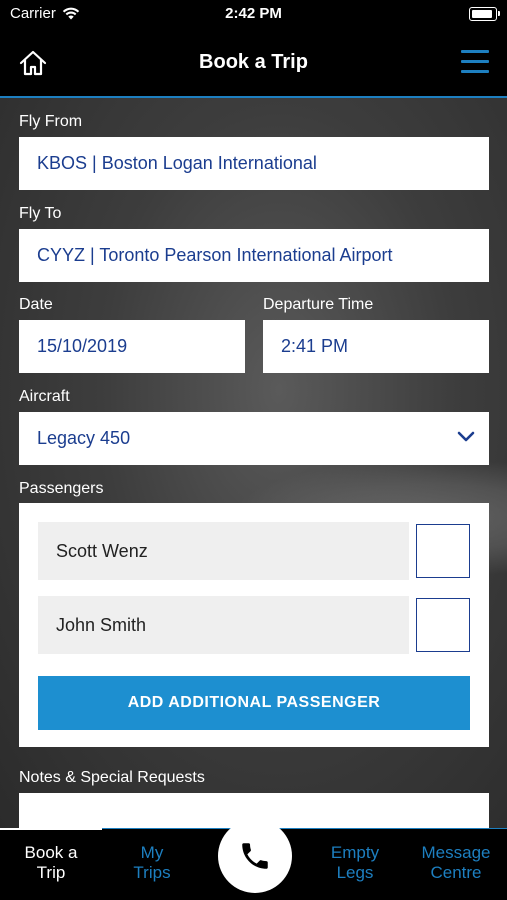 The width and height of the screenshot is (507, 900). What do you see at coordinates (44, 396) in the screenshot?
I see `aircraft-label: Aircraft` at bounding box center [44, 396].